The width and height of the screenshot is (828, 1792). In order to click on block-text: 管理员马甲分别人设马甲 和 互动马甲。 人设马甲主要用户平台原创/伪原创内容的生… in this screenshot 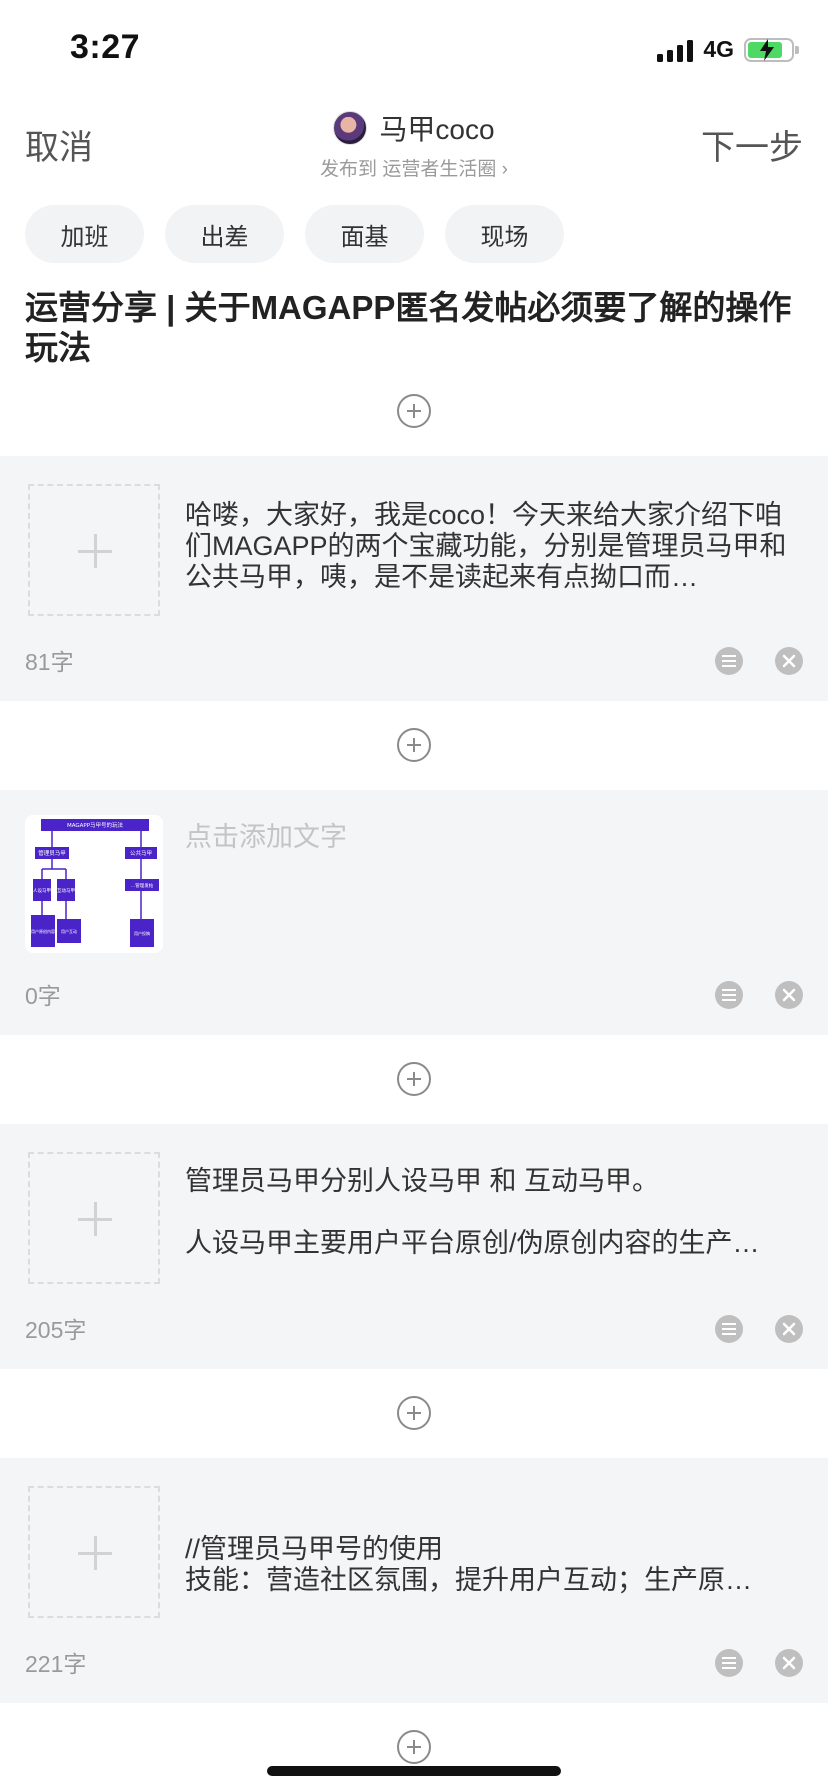, I will do `click(495, 1212)`.